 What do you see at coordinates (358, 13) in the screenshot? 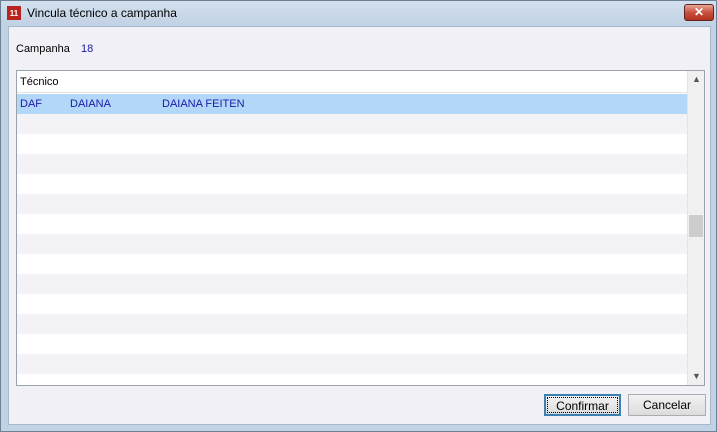
I see `title-bar: 11 Vincula técnico a campanha ✕` at bounding box center [358, 13].